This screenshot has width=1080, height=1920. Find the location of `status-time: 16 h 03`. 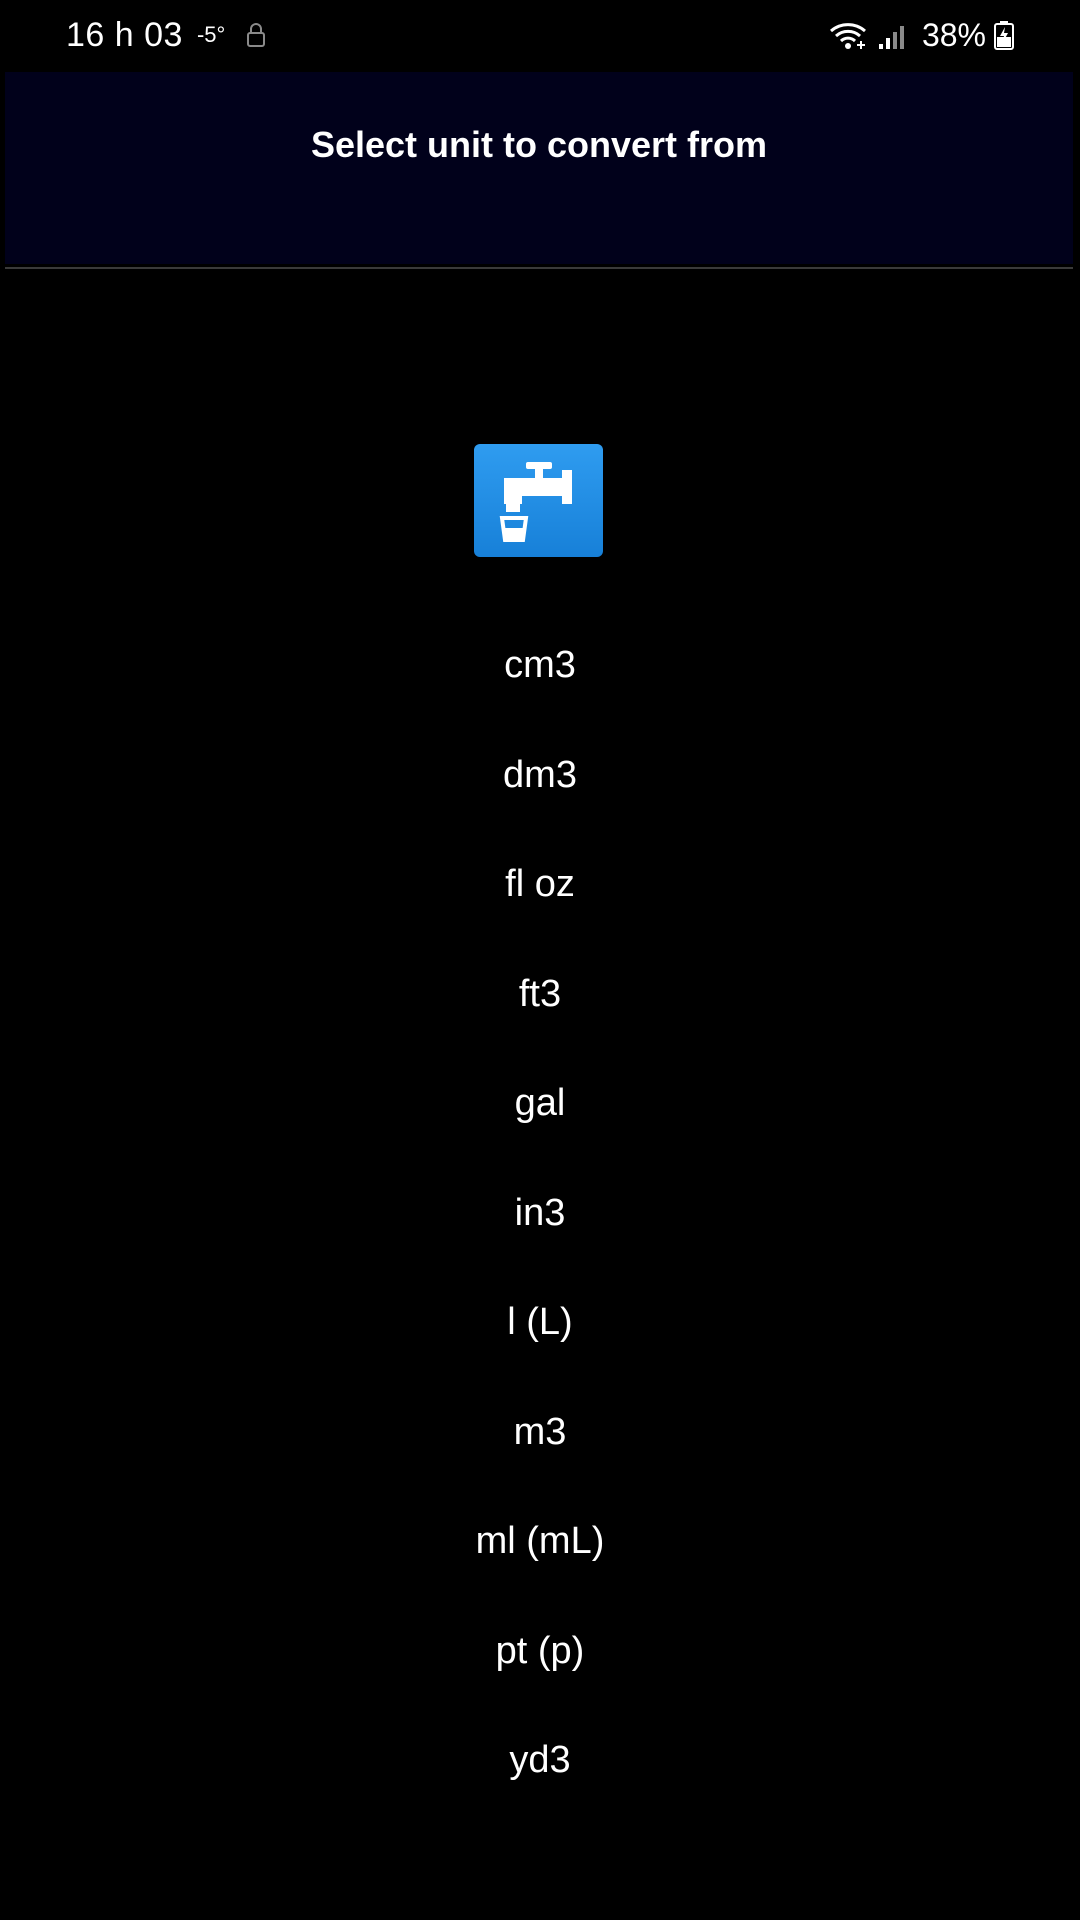

status-time: 16 h 03 is located at coordinates (124, 34).